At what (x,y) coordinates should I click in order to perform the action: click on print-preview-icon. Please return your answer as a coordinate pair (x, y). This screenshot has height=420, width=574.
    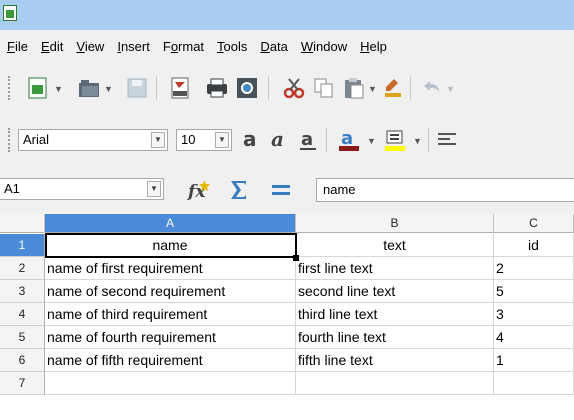
    Looking at the image, I should click on (247, 88).